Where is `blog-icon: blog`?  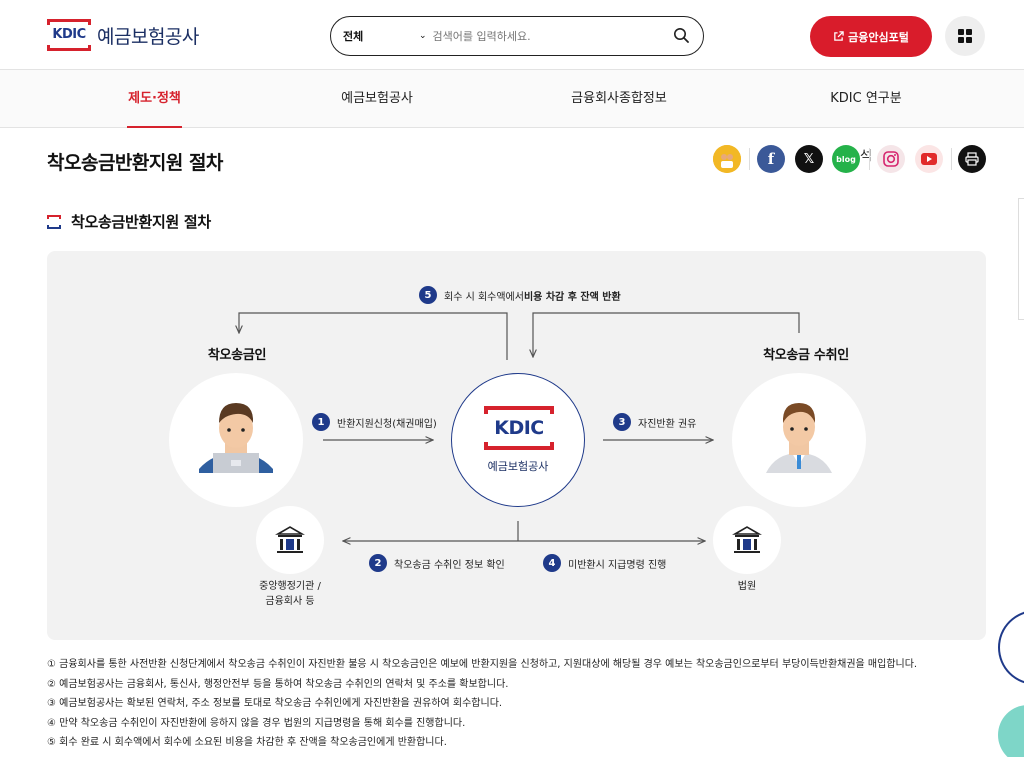
blog-icon: blog is located at coordinates (846, 159).